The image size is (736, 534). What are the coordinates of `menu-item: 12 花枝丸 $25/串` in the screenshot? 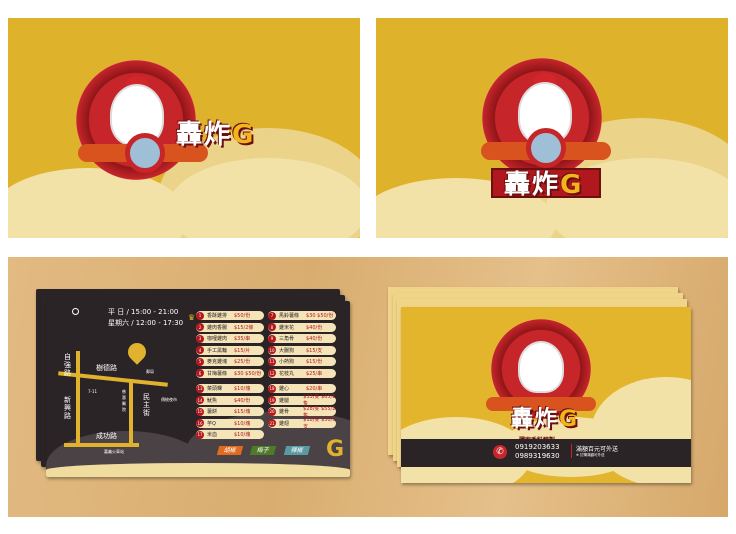 It's located at (302, 373).